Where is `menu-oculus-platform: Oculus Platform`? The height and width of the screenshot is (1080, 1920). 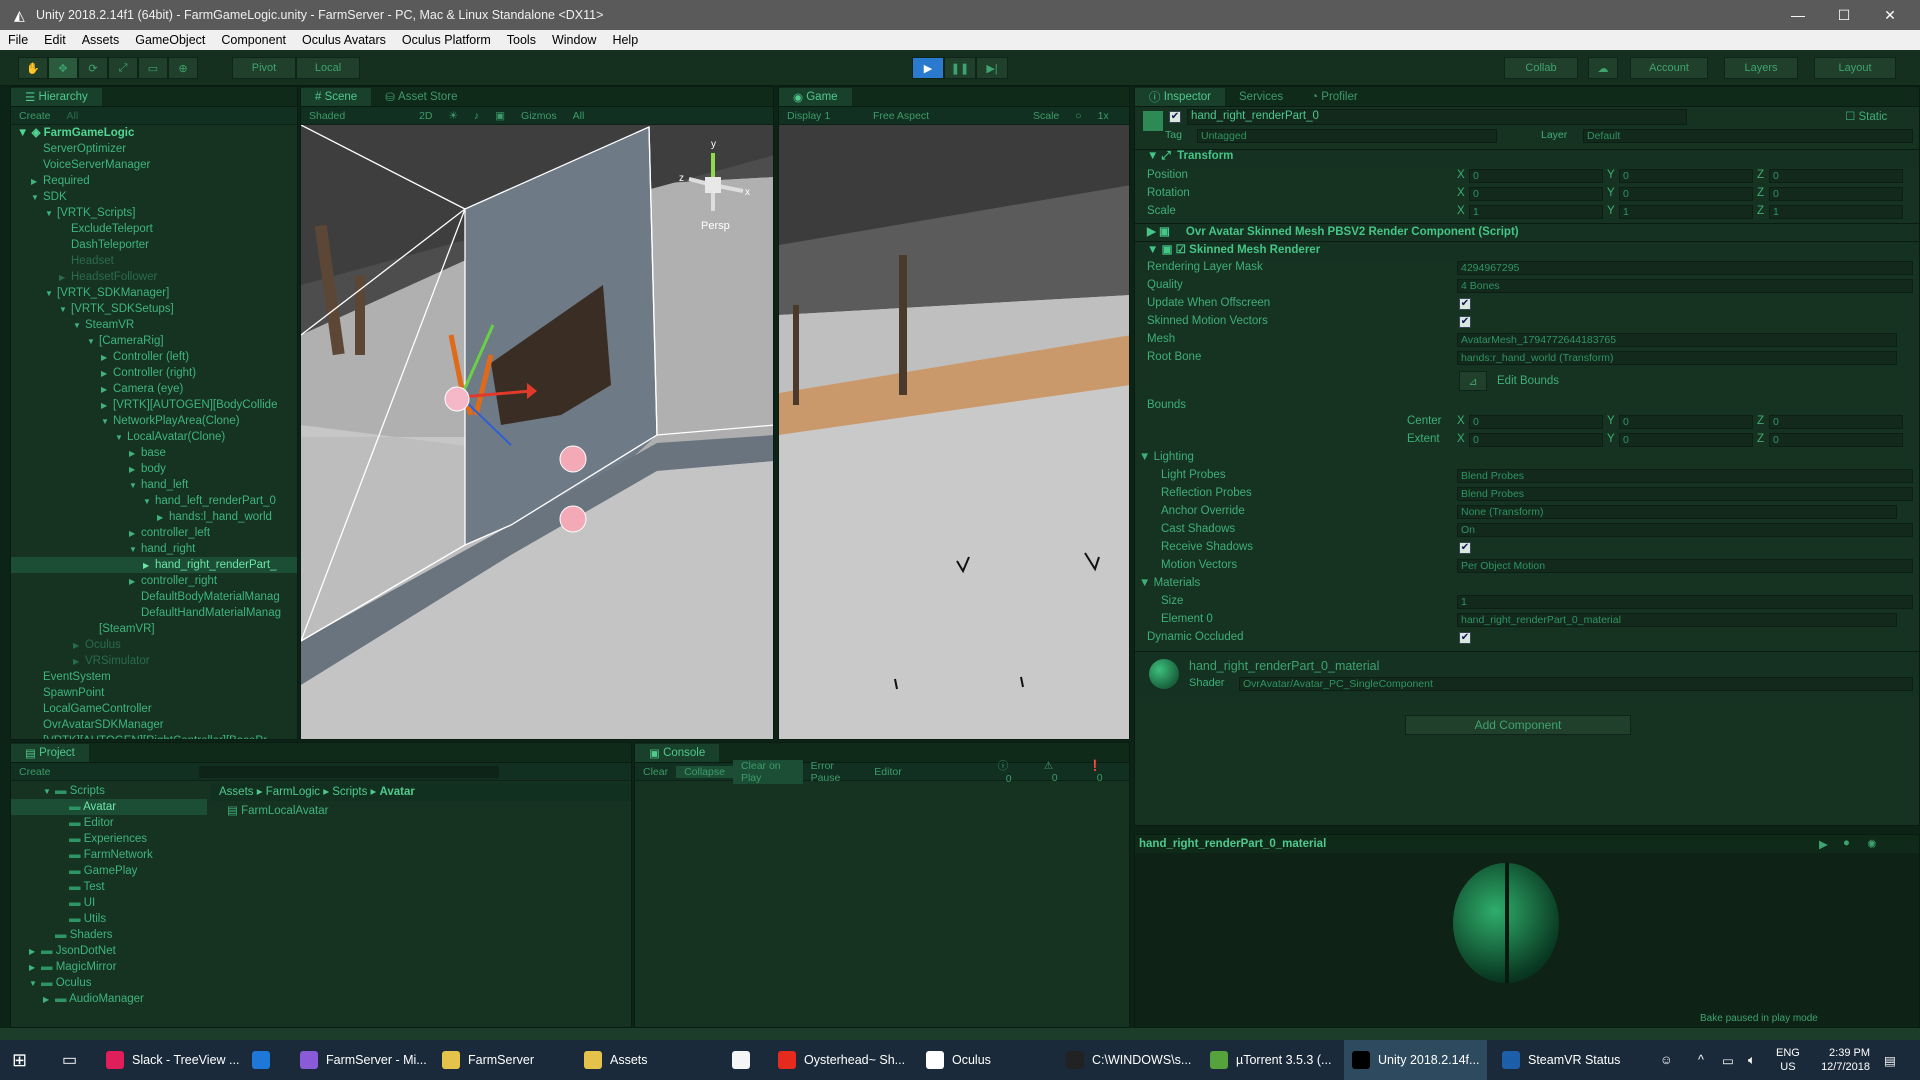 menu-oculus-platform: Oculus Platform is located at coordinates (446, 40).